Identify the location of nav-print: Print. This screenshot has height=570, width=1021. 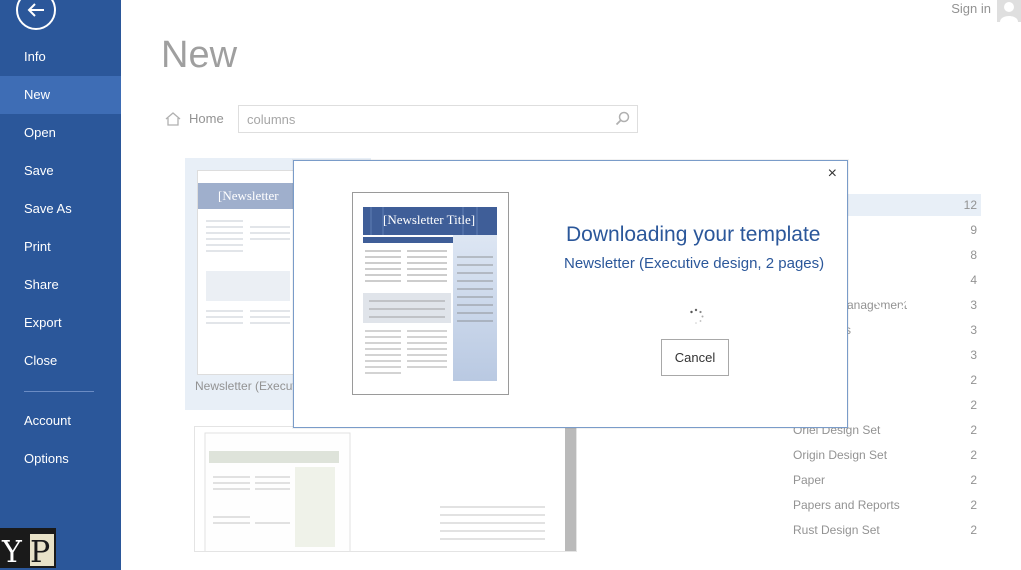
(60, 247).